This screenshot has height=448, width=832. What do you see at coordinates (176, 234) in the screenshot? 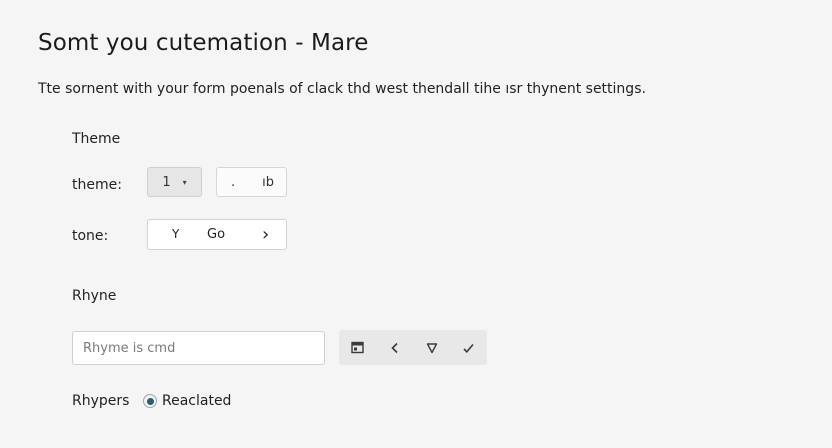
I see `chevron-down-icon: Y` at bounding box center [176, 234].